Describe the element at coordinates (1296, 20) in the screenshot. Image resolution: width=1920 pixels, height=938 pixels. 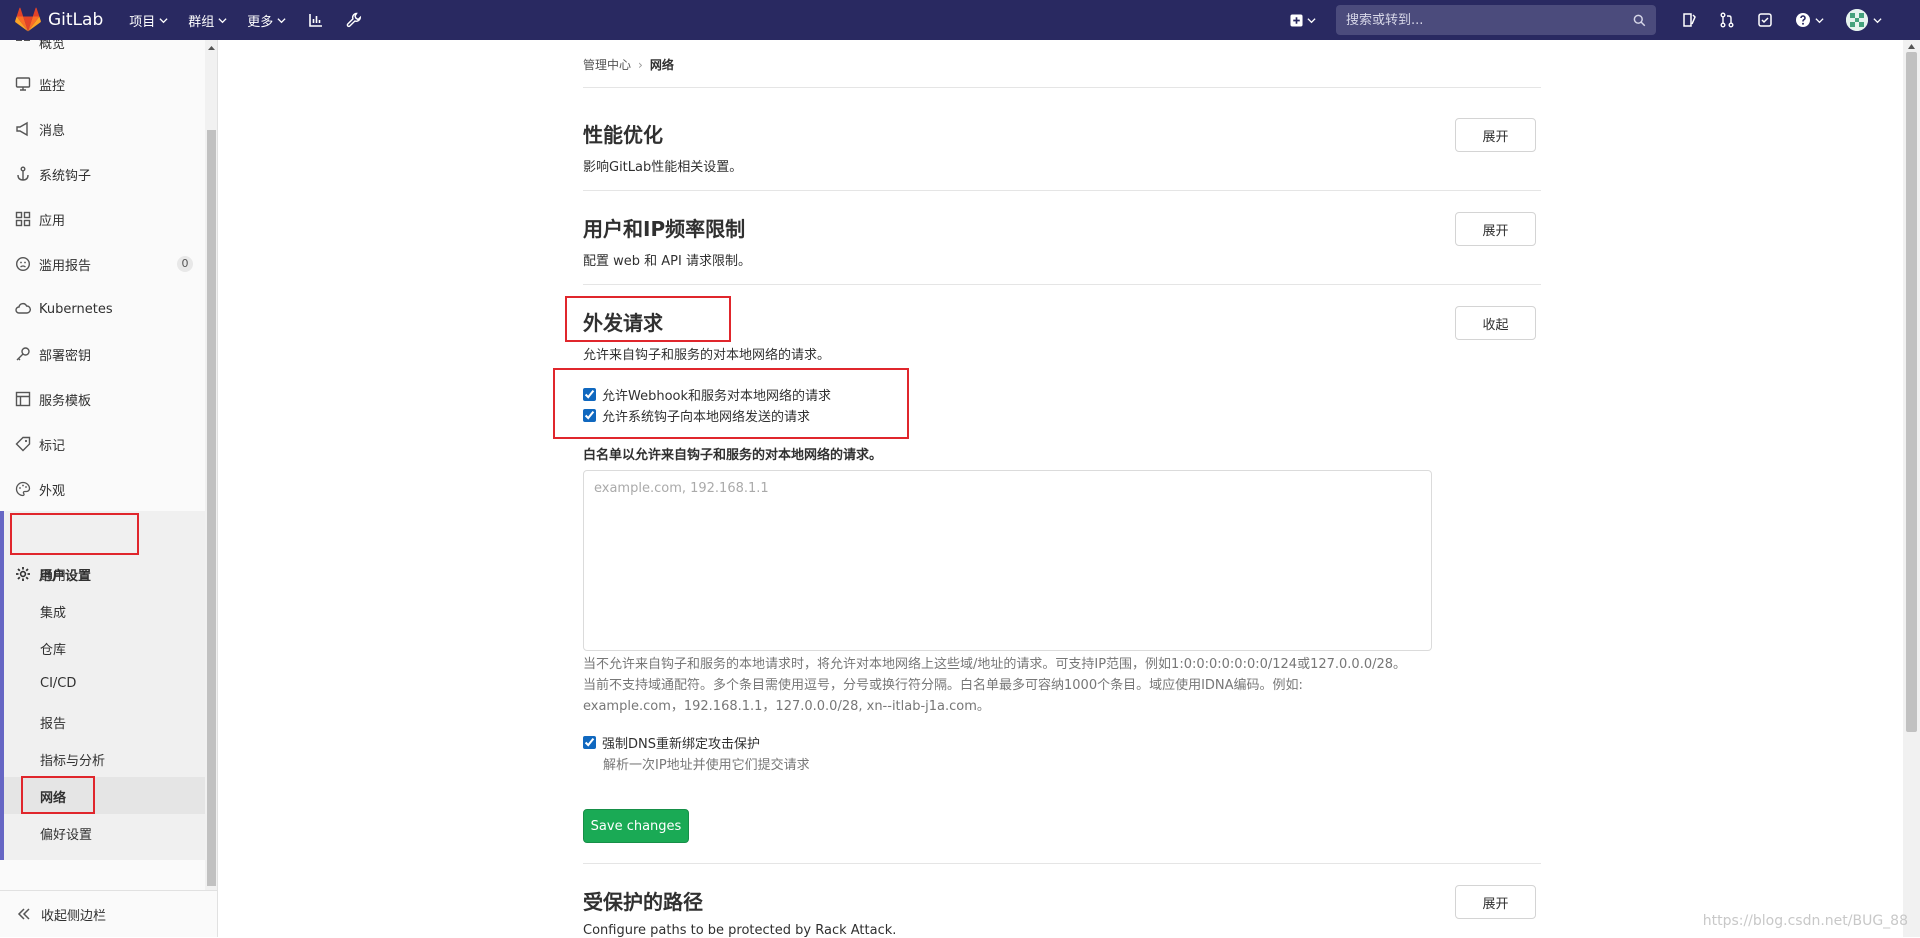
I see `plus-square-icon` at that location.